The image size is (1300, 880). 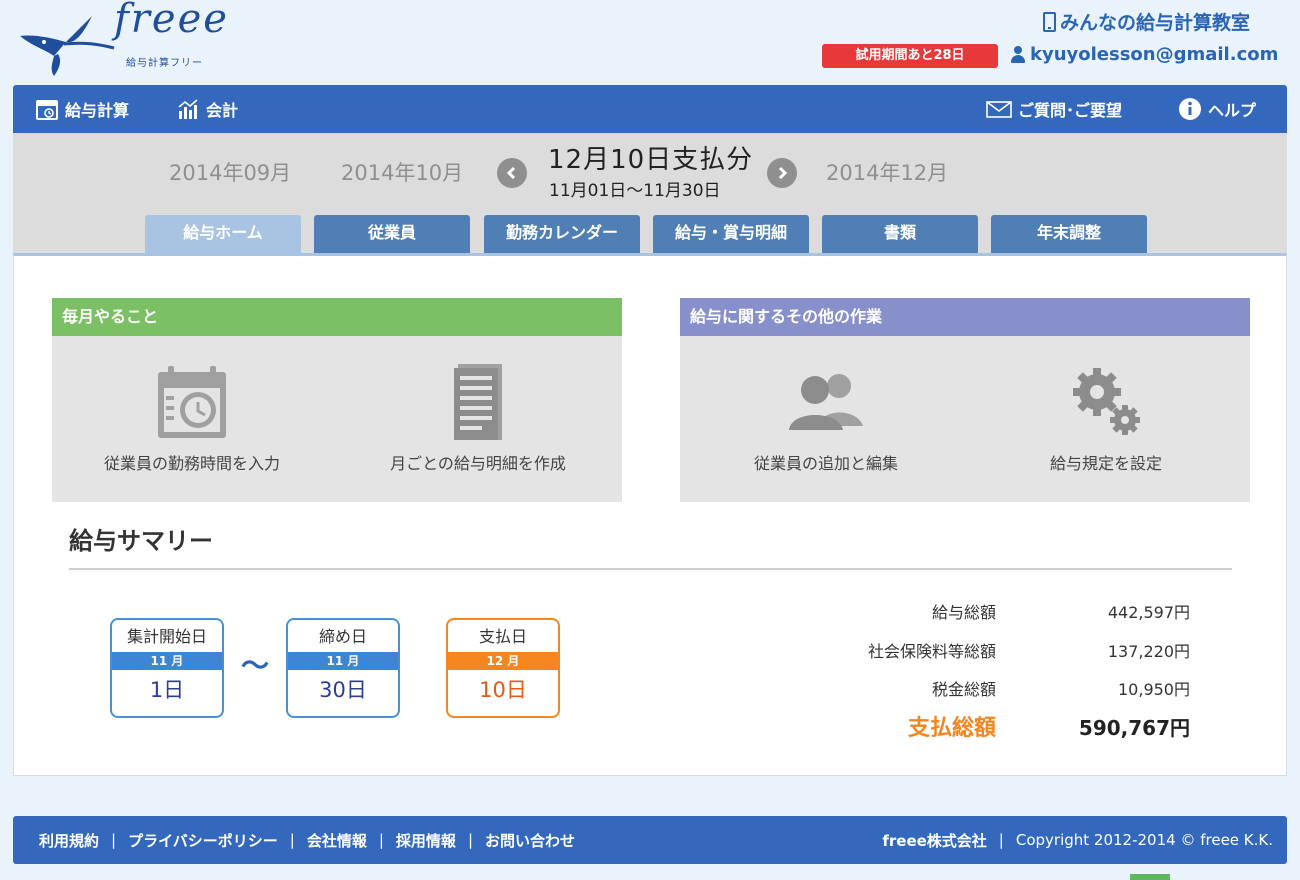 What do you see at coordinates (887, 172) in the screenshot?
I see `month-link-next1: 2014年12月` at bounding box center [887, 172].